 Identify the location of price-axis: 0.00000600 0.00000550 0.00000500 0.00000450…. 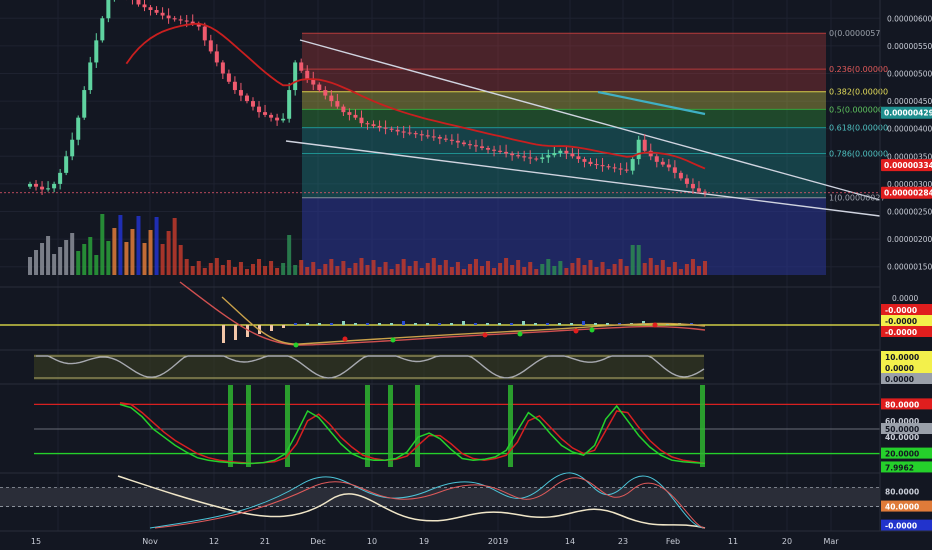
(909, 142).